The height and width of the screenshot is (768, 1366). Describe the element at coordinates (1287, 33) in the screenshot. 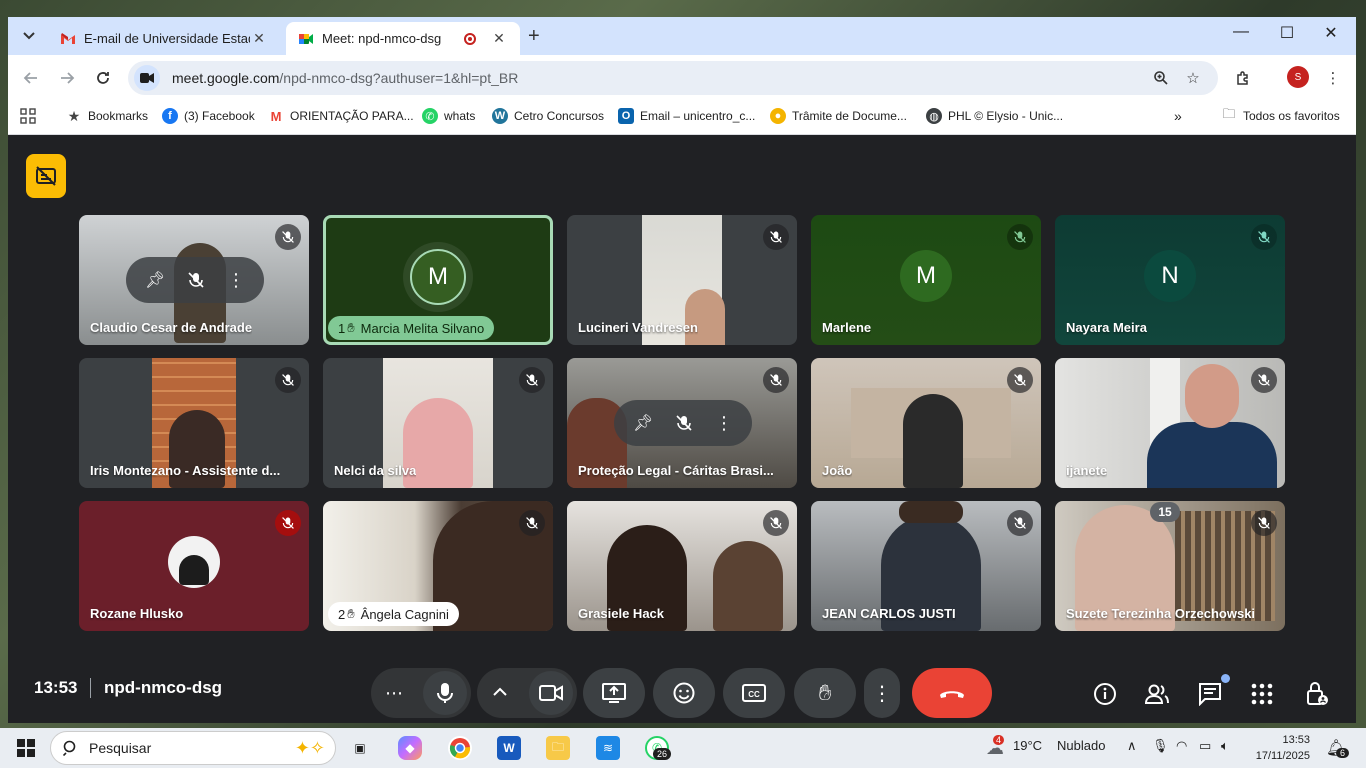

I see `maximize-icon: ☐` at that location.